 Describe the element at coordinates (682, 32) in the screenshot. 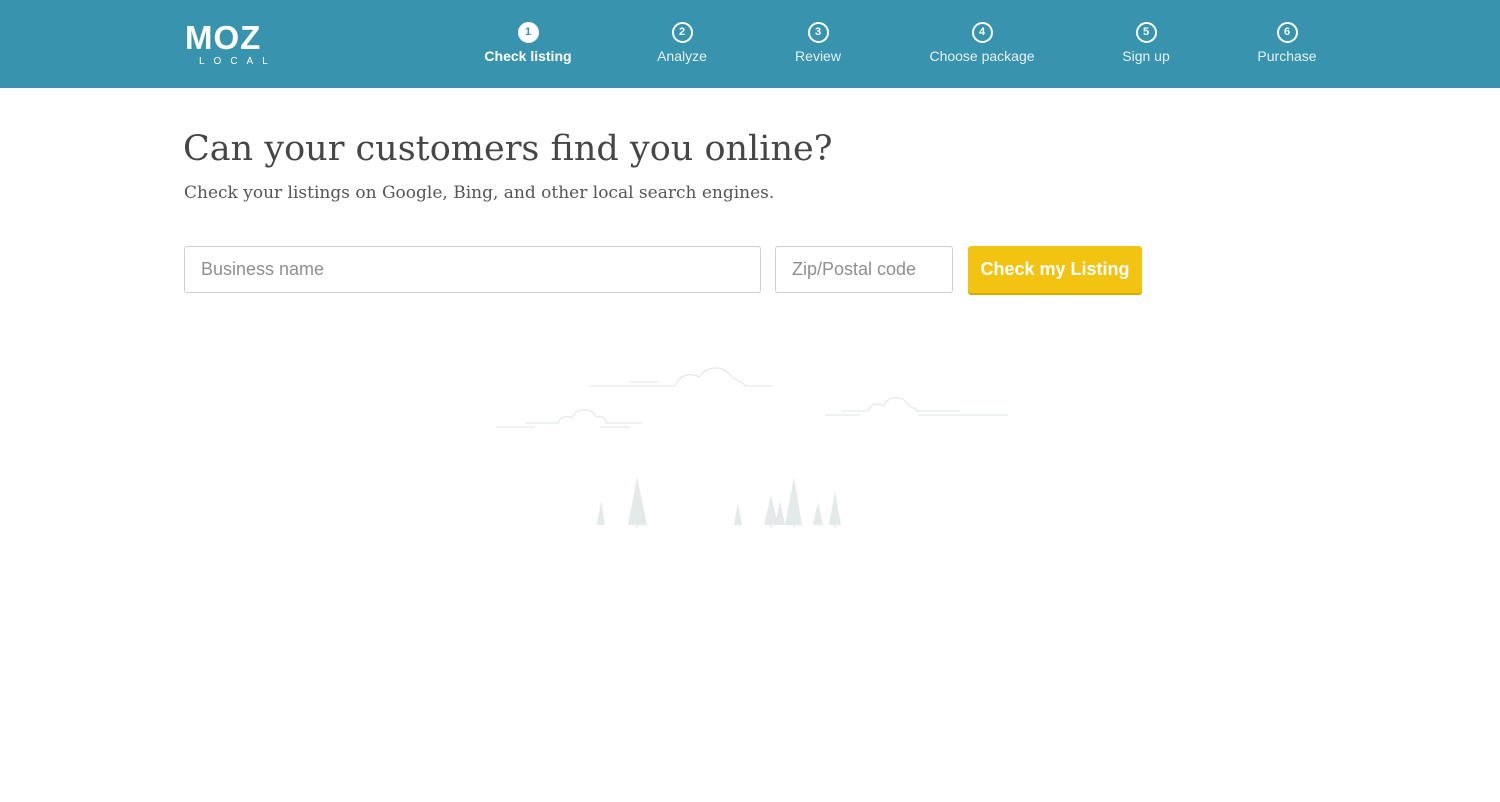

I see `step-number-badge: 2` at that location.